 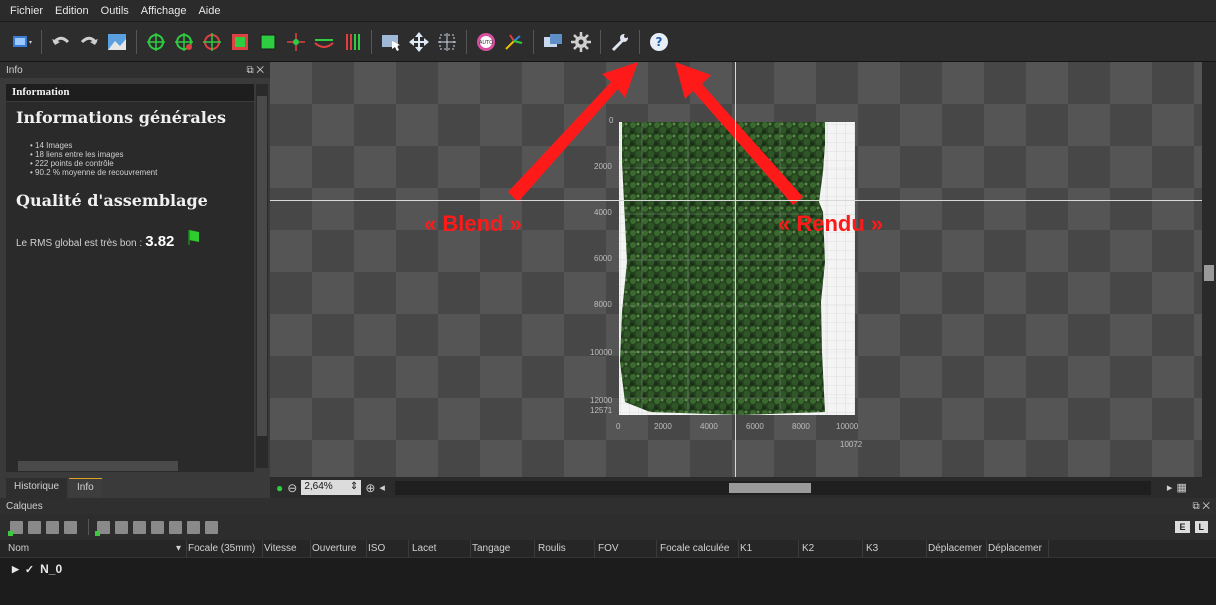 I want to click on vertical-lines-icon, so click(x=352, y=42).